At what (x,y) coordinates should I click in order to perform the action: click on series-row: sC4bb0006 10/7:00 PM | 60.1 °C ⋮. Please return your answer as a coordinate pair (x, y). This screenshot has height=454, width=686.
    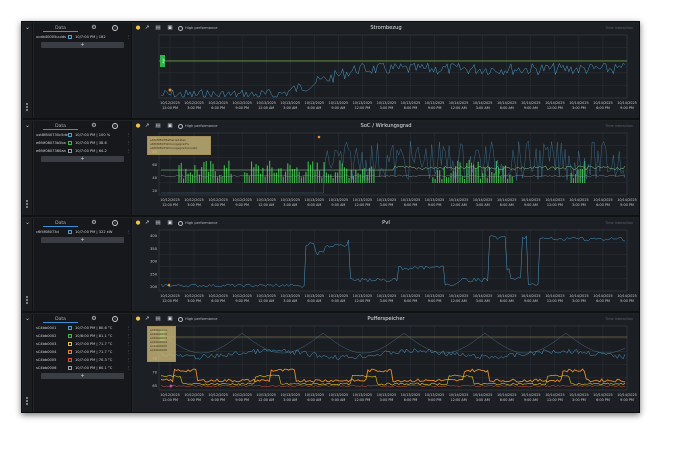
    Looking at the image, I should click on (82, 368).